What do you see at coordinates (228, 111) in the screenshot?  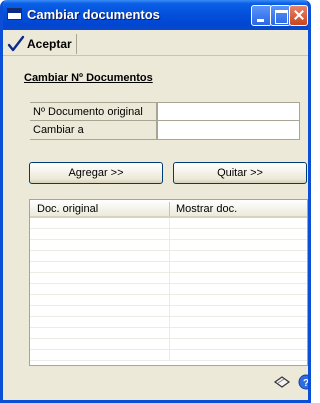 I see `original-document-input` at bounding box center [228, 111].